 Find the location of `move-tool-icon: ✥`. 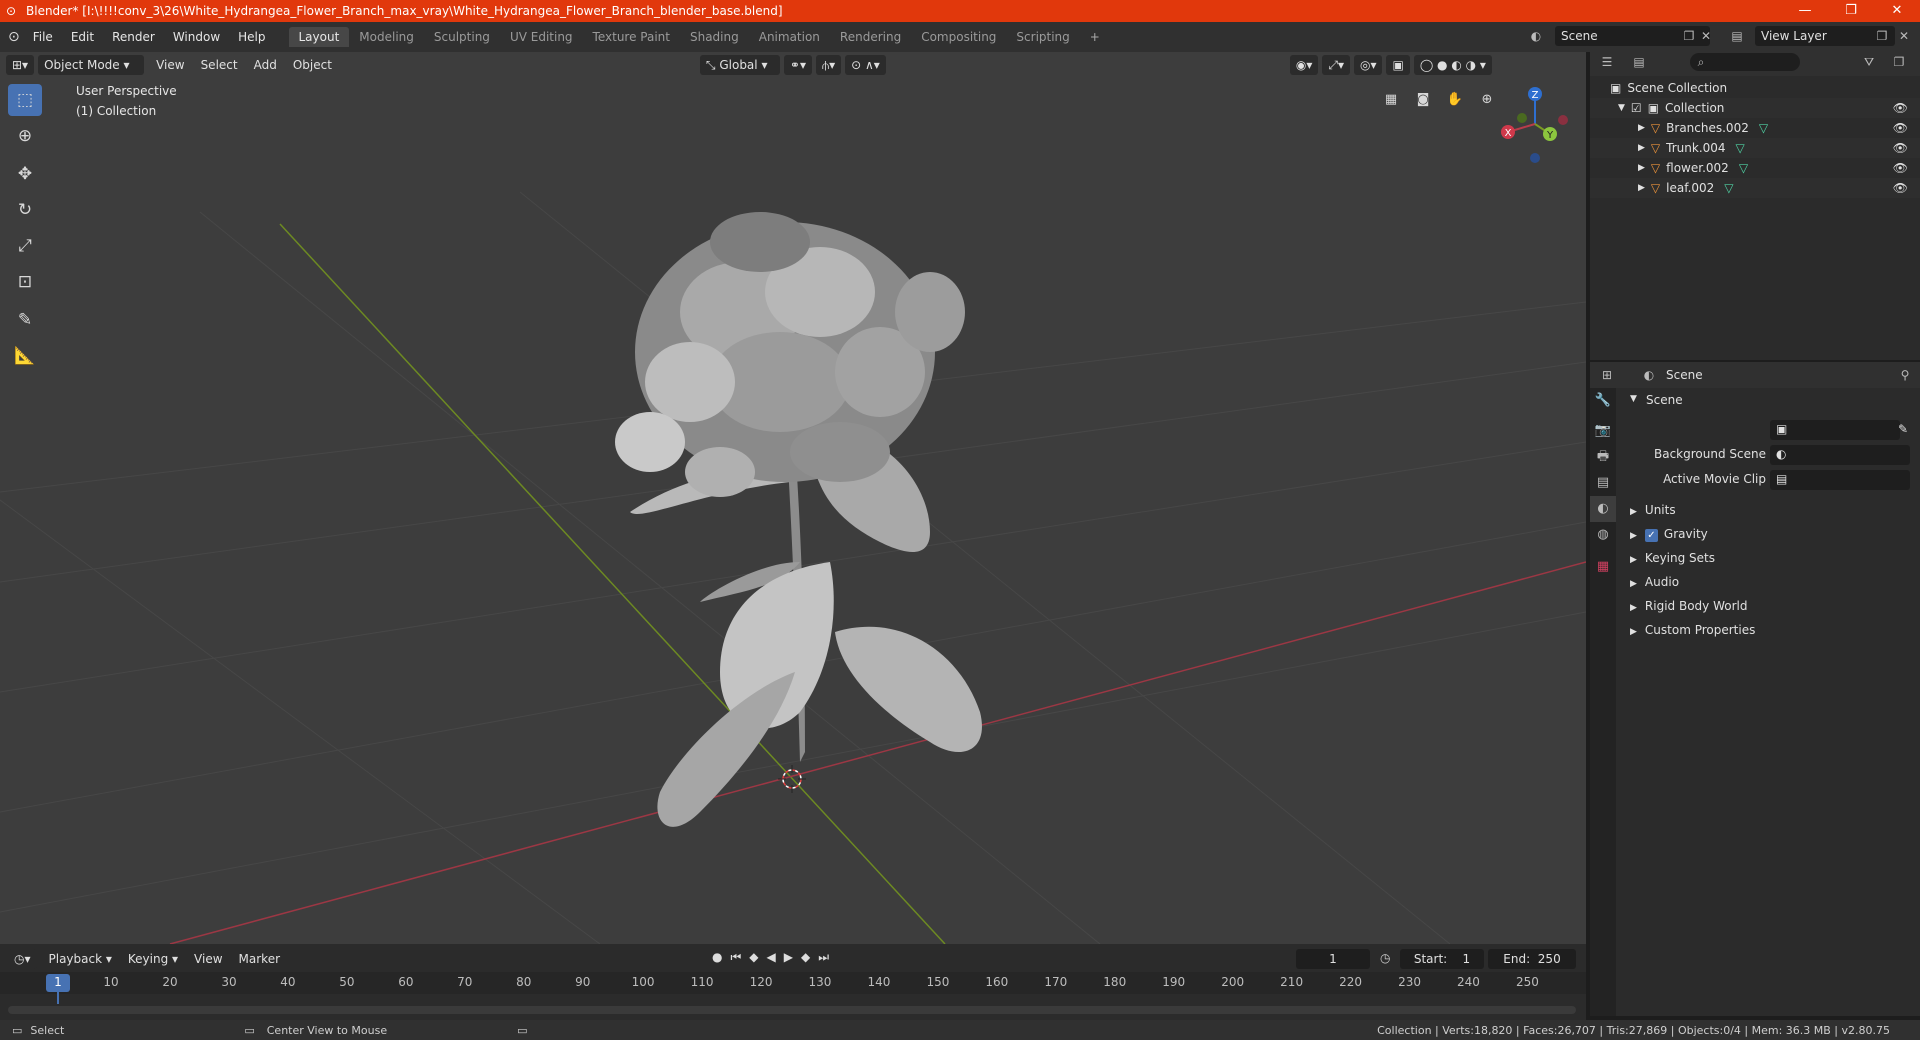

move-tool-icon: ✥ is located at coordinates (25, 174).